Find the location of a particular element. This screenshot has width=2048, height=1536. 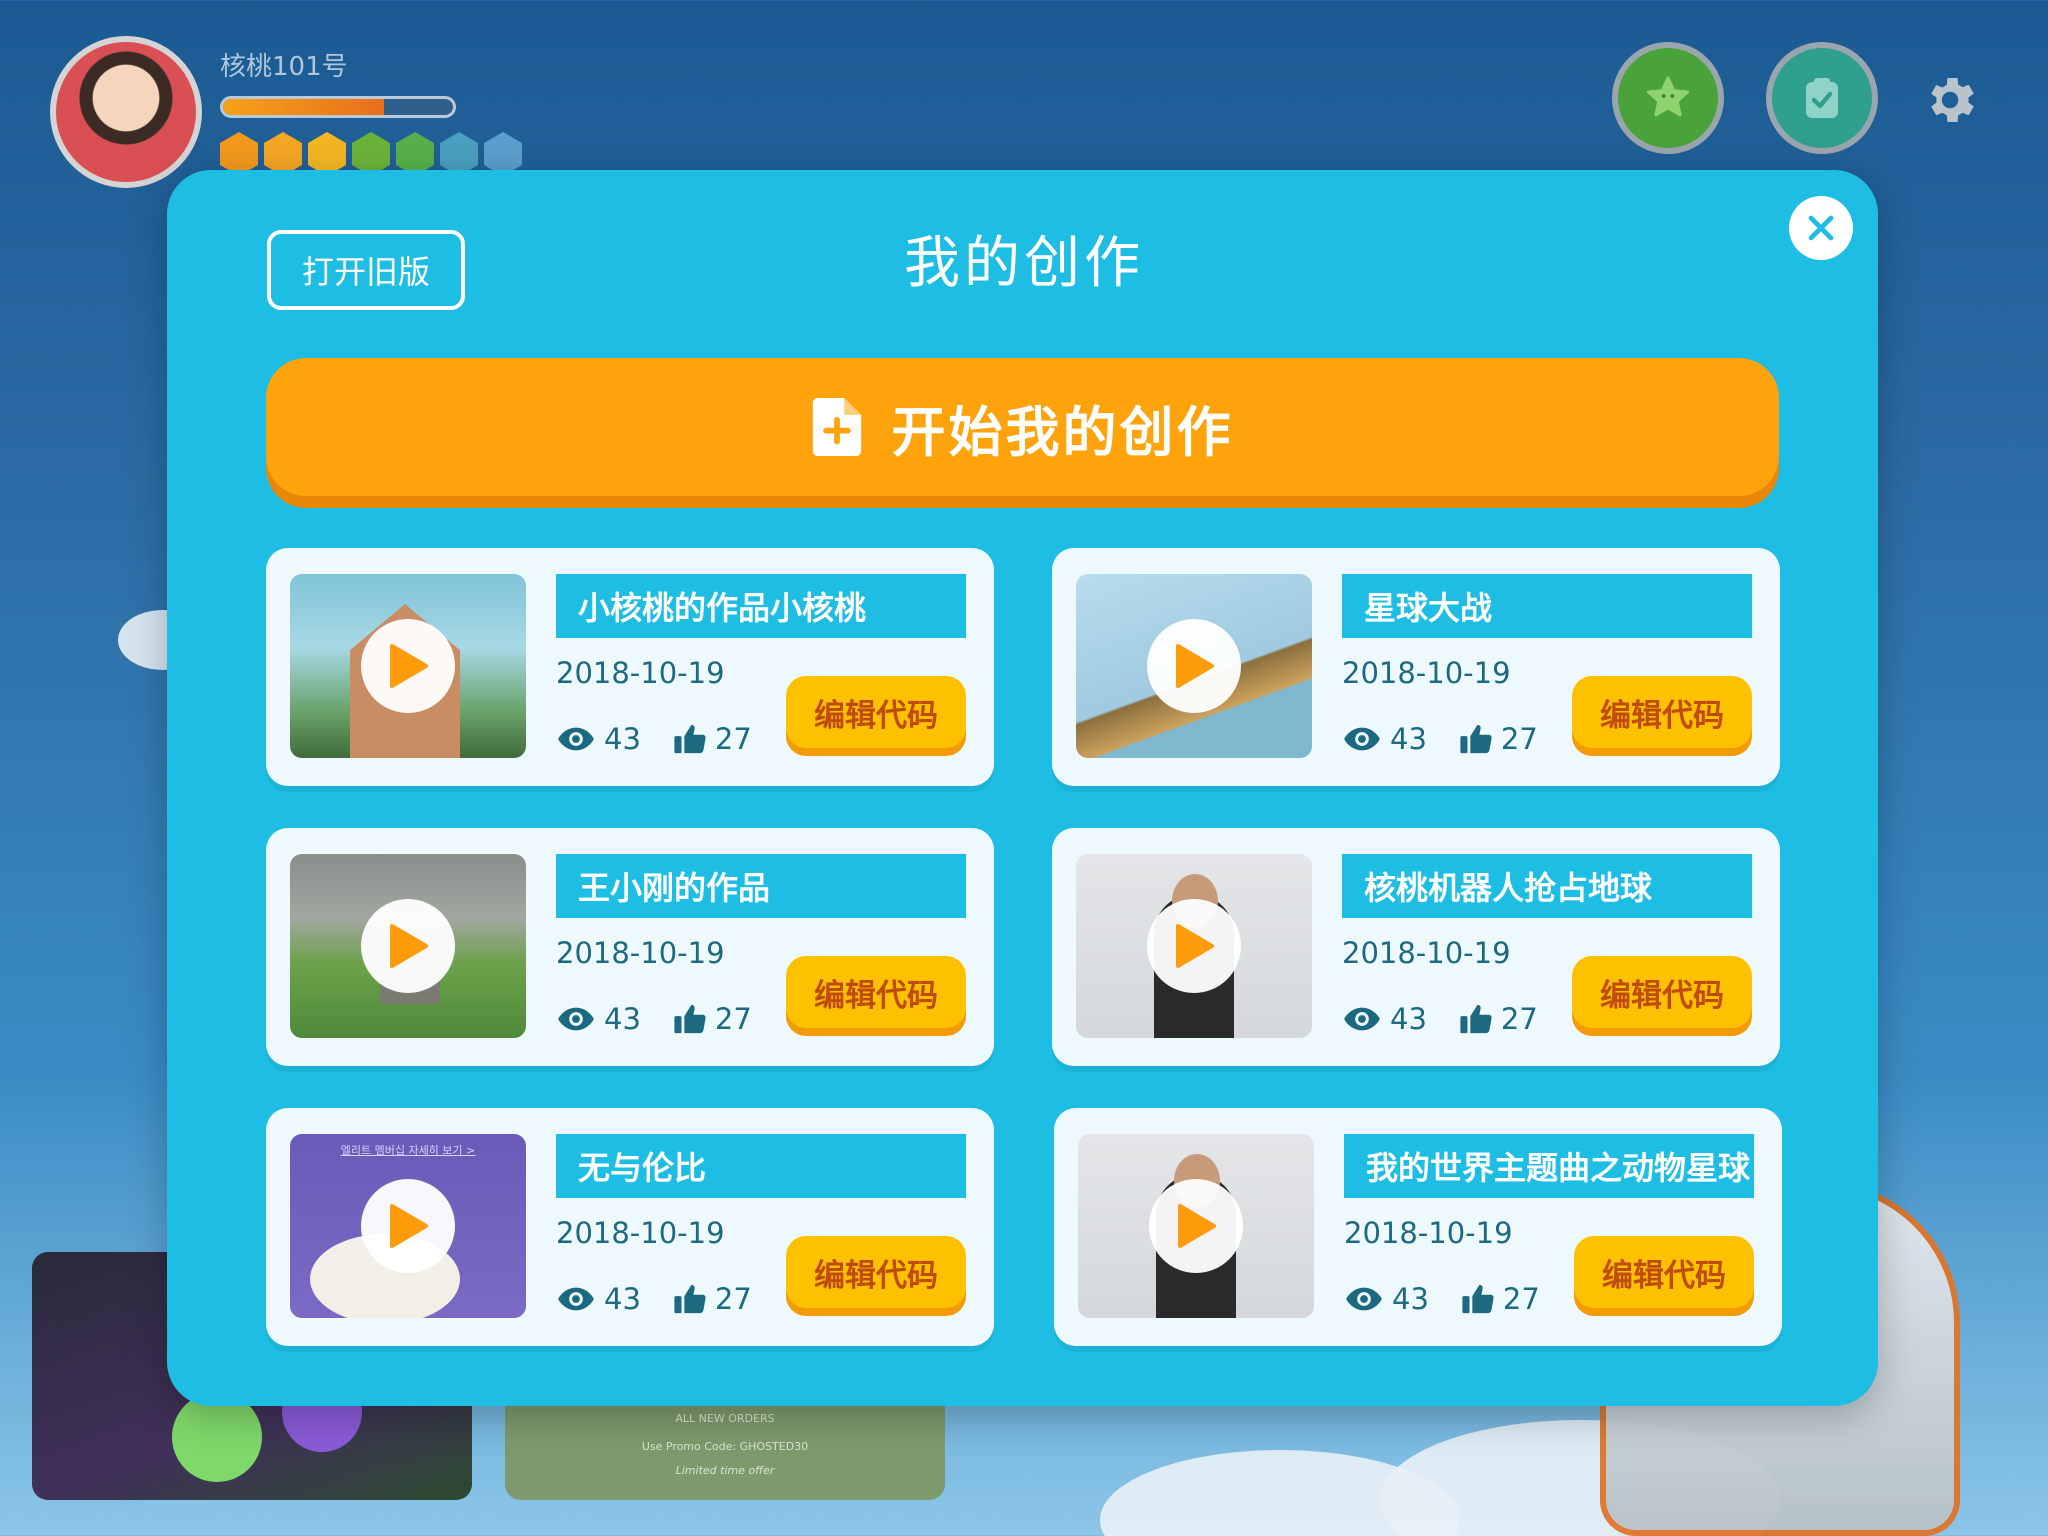

work-thumbnail: 엘리트 멤버십 자세히 보기 > is located at coordinates (408, 1226).